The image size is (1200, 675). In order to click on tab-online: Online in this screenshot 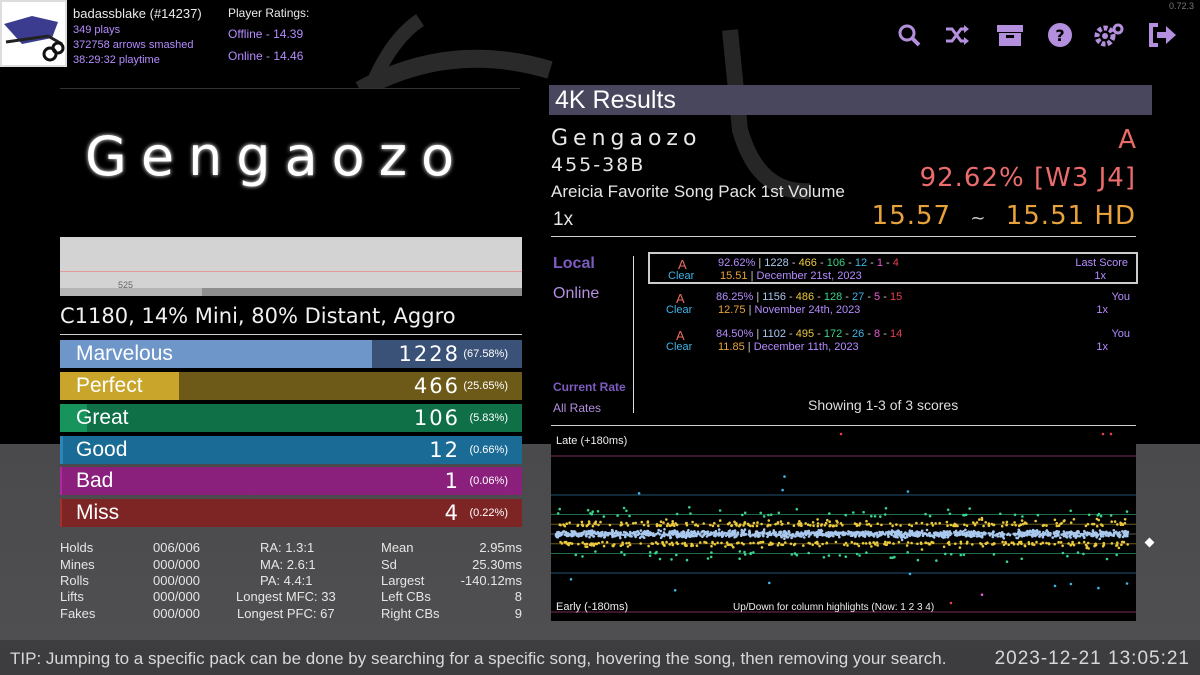, I will do `click(576, 294)`.